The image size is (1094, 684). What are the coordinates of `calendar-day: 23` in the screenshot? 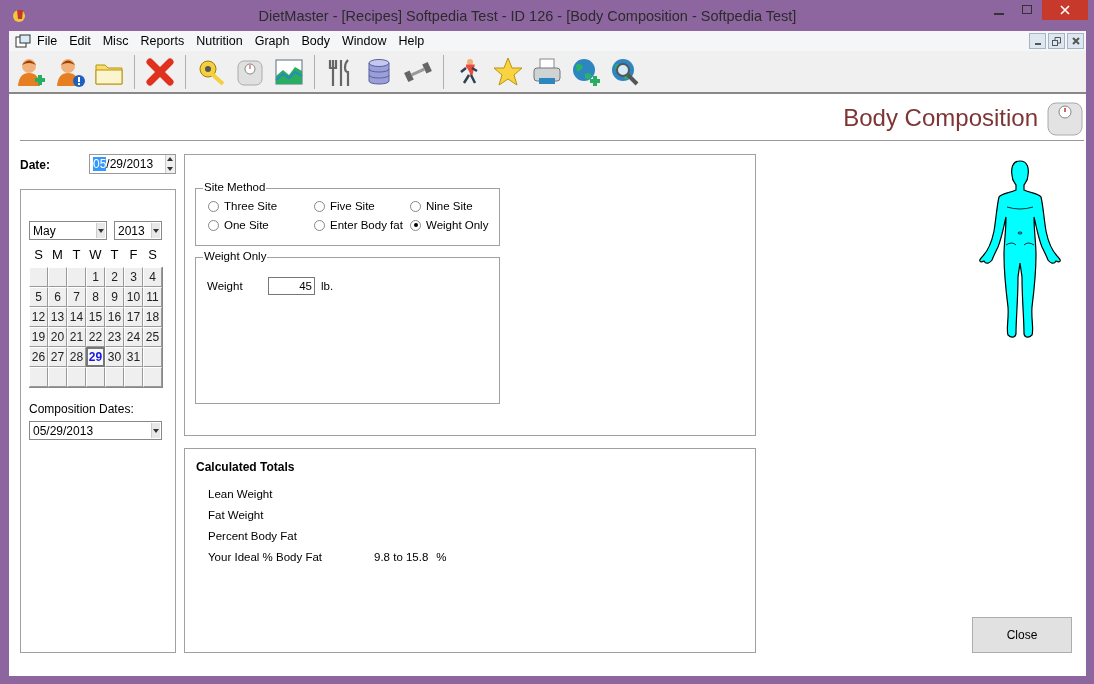 It's located at (114, 337).